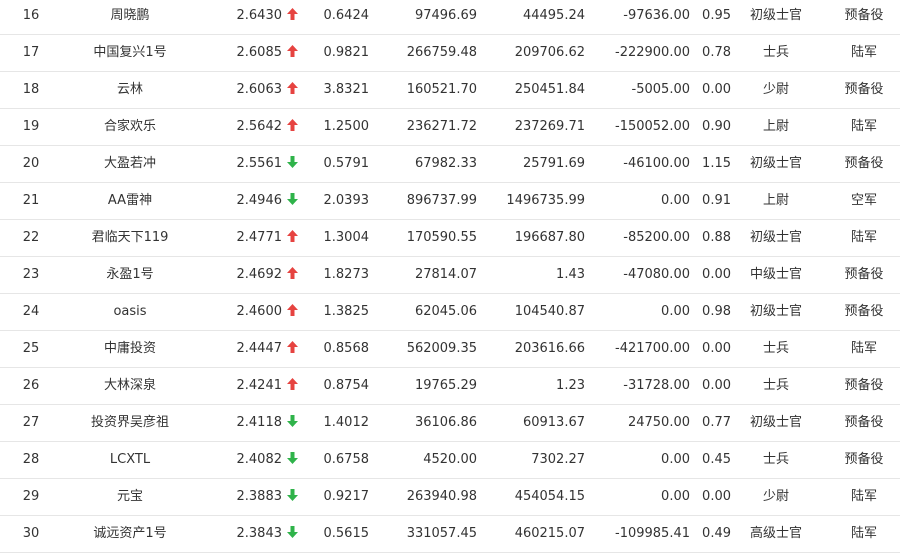  I want to click on ratio2-cell: 0.77, so click(716, 422).